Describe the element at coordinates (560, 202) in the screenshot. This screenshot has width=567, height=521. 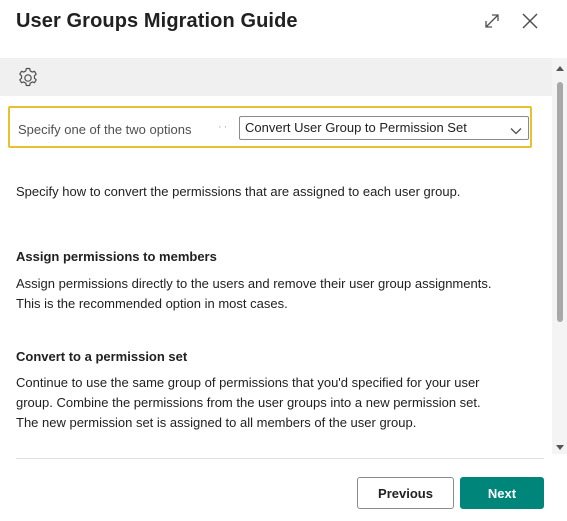
I see `scrollbar-thumb` at that location.